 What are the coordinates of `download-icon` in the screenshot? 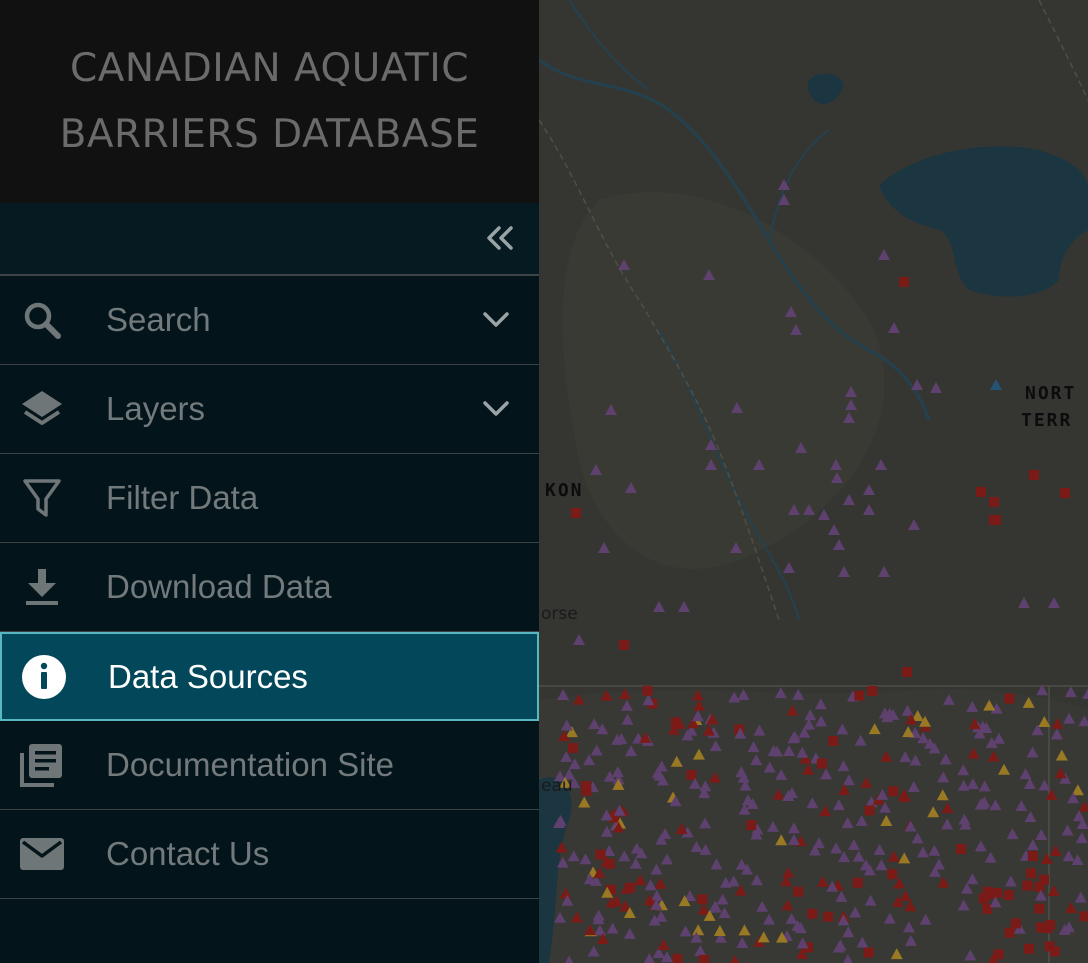 It's located at (42, 587).